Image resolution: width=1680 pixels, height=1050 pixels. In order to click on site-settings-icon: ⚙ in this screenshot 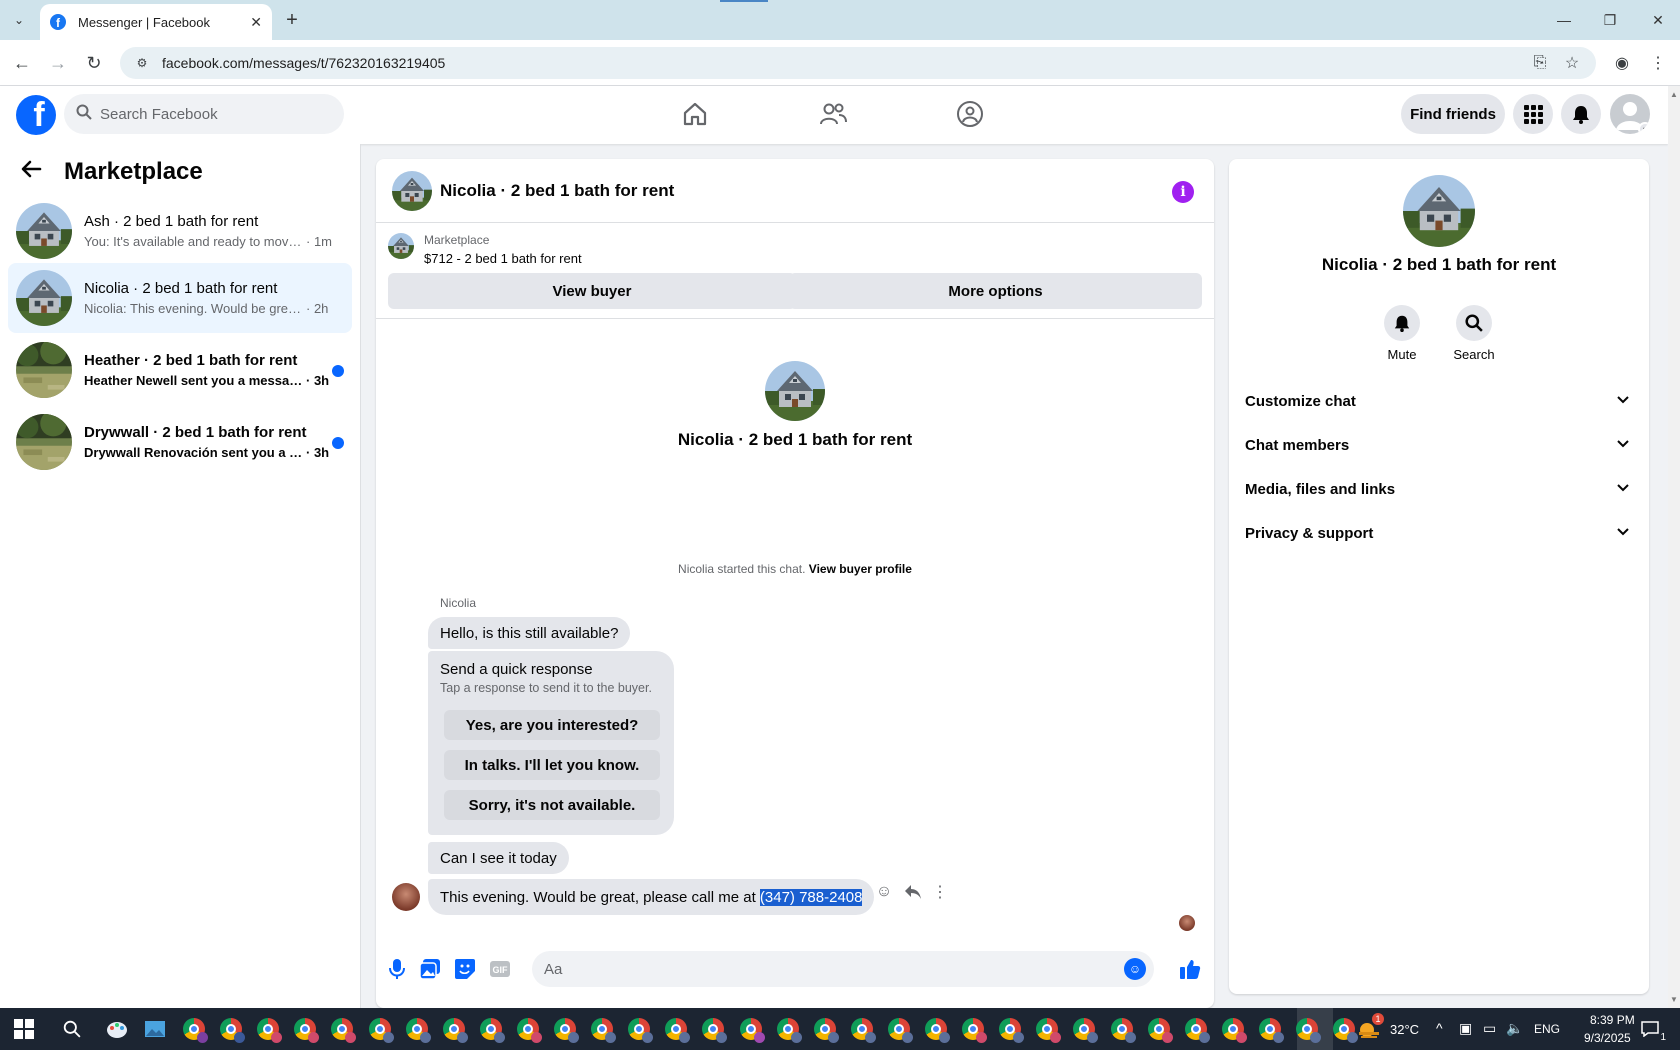, I will do `click(142, 63)`.